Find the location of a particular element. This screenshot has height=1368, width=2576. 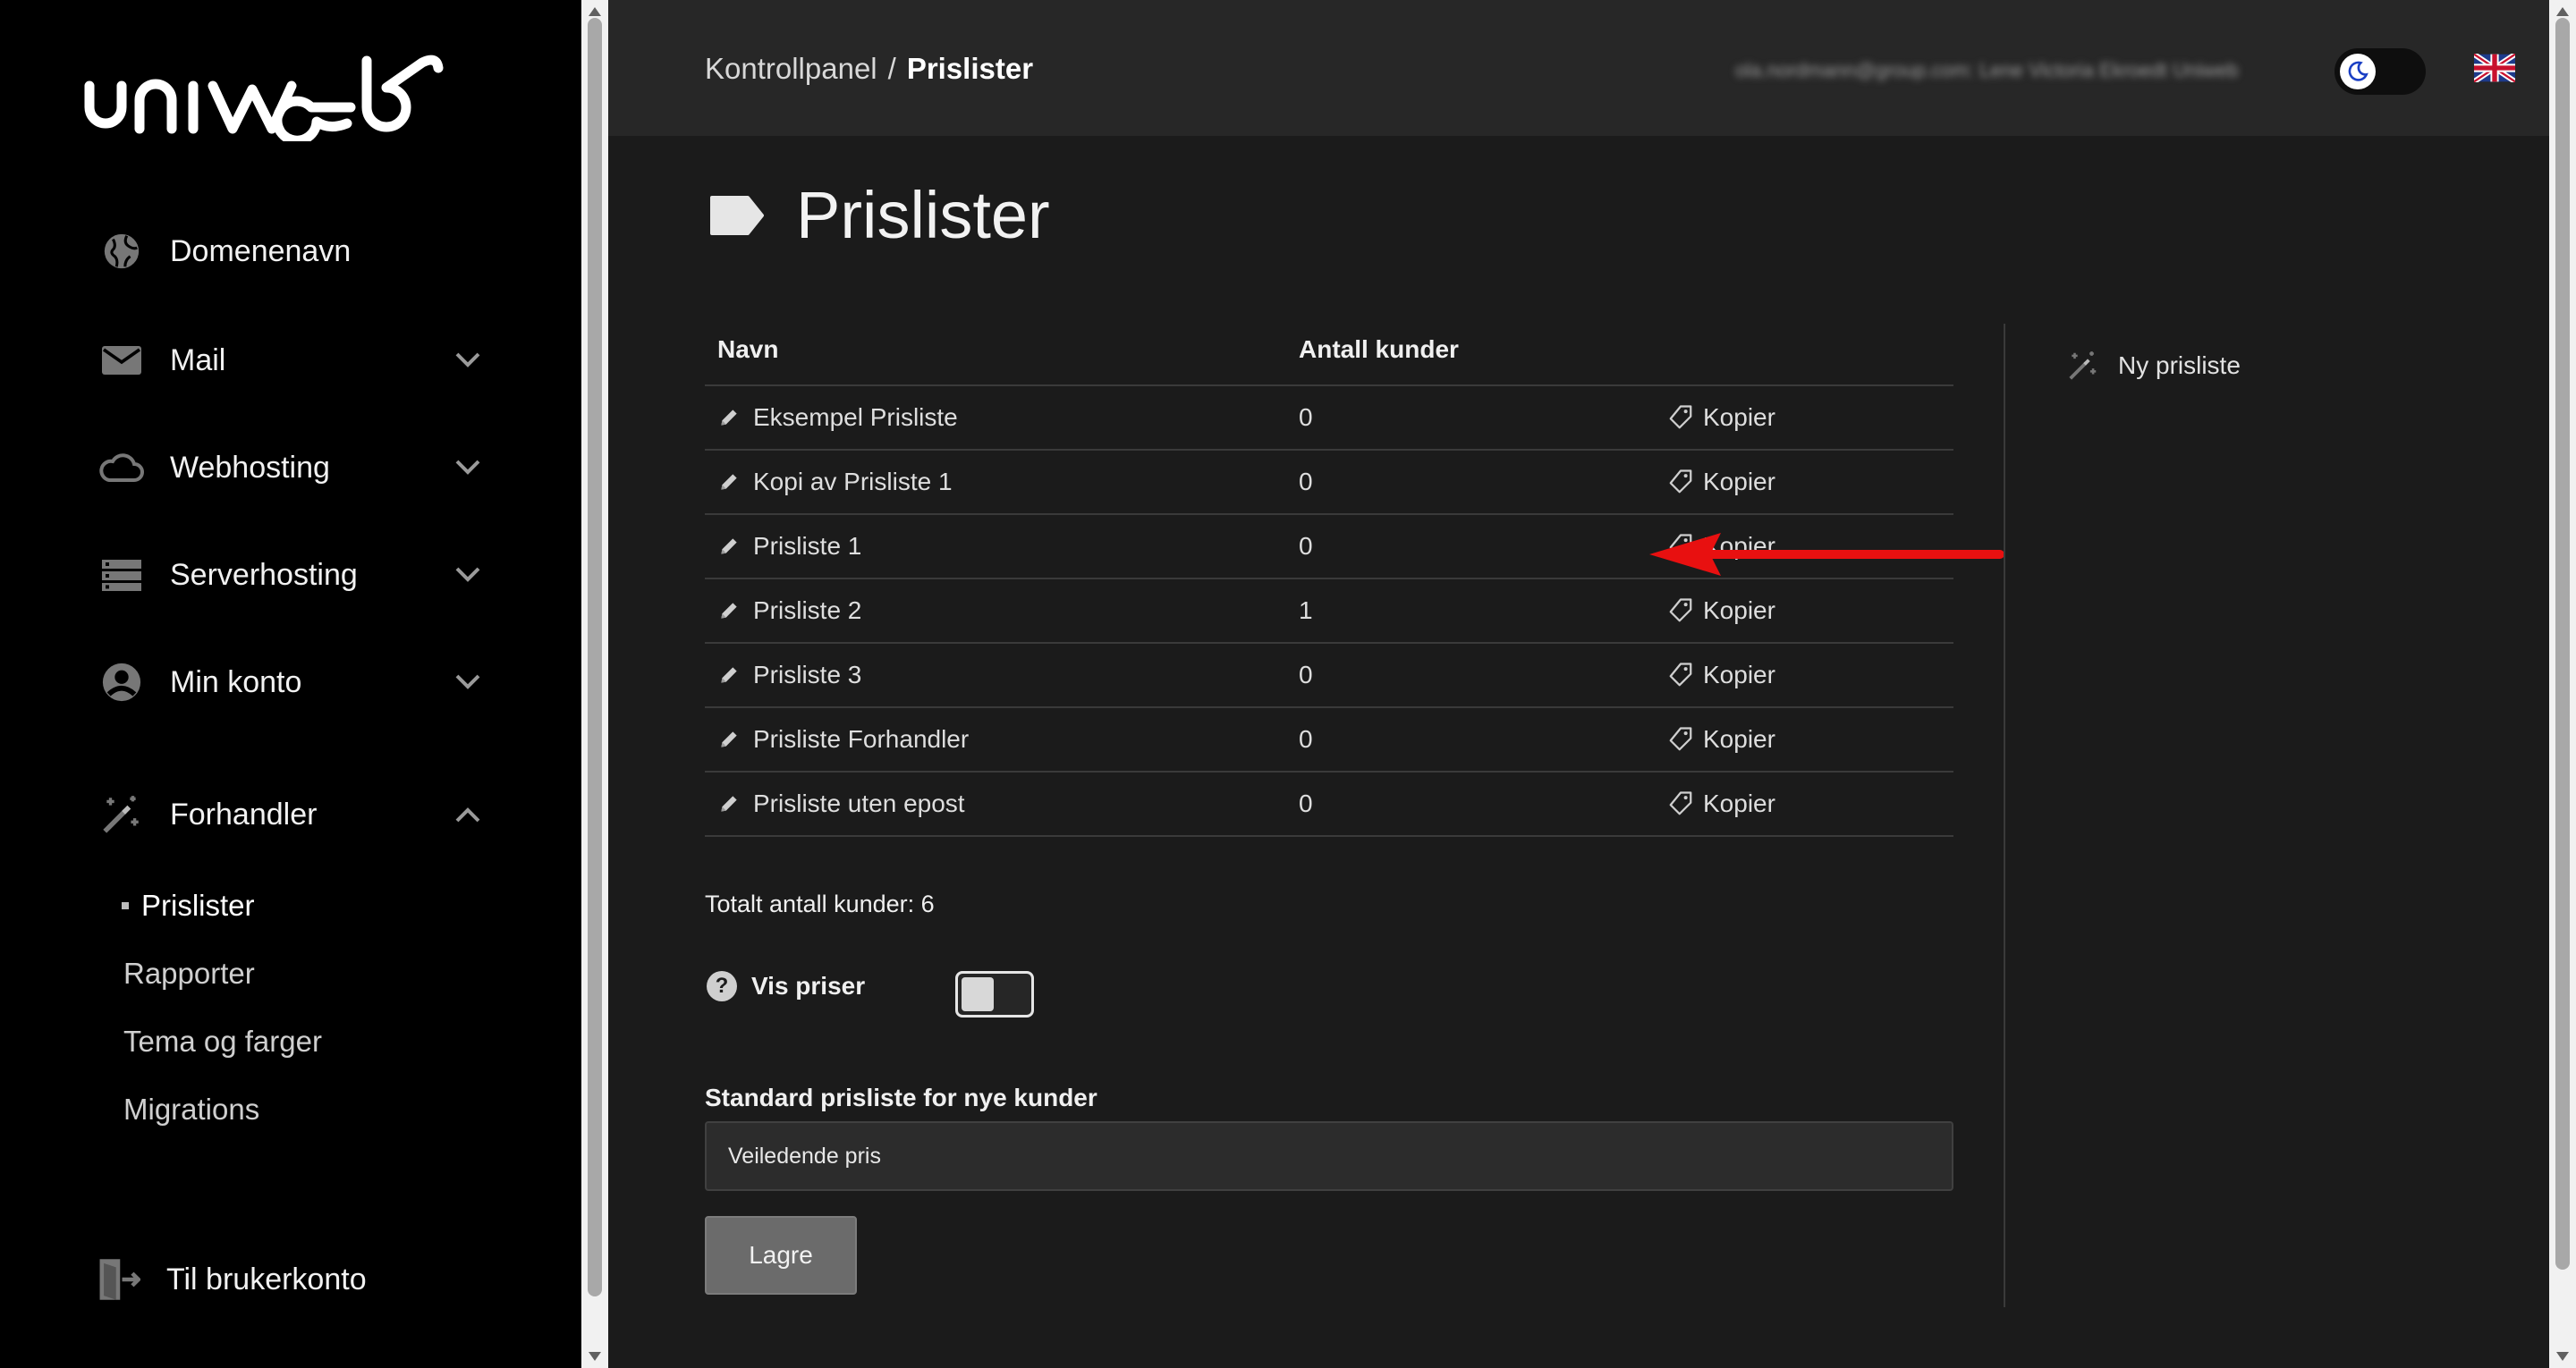

uniweb-logo: uniweb is located at coordinates (279, 96).